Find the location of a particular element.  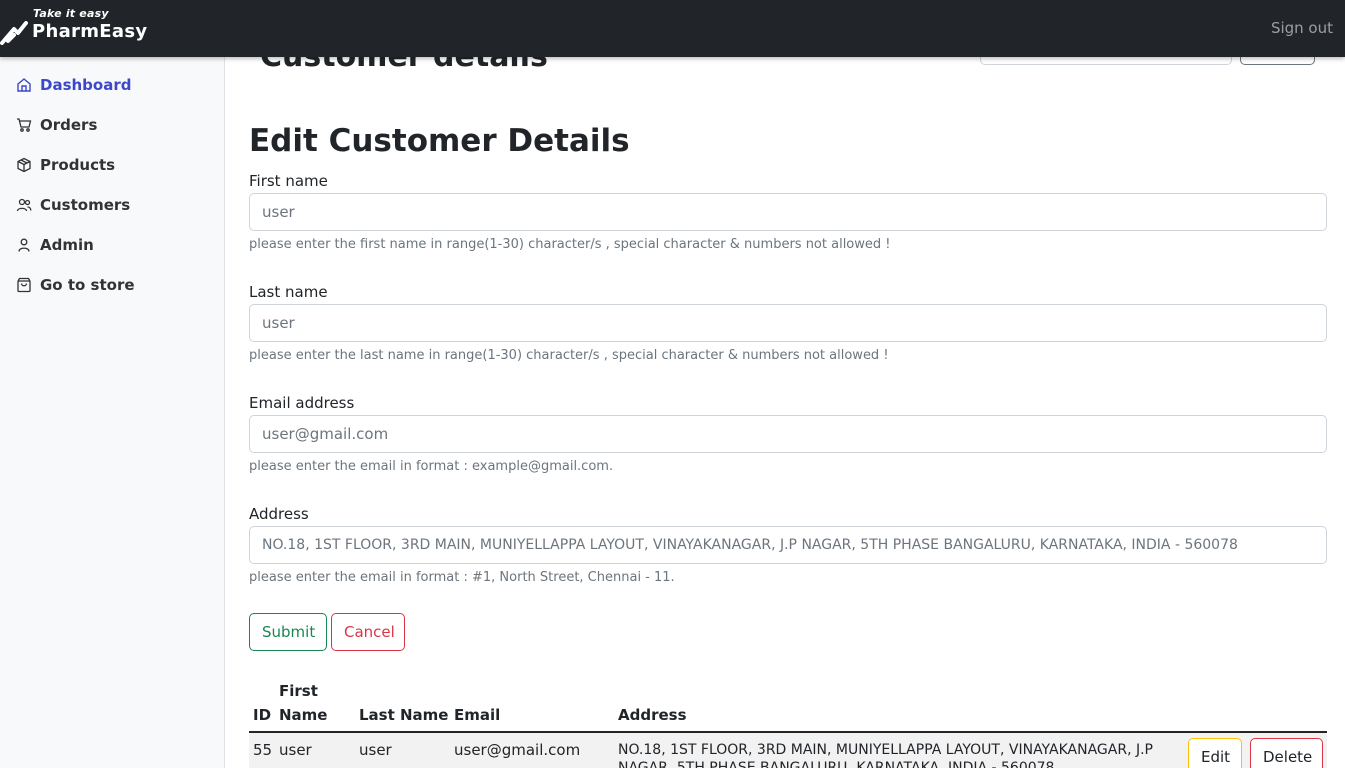

cancel-button: Cancel is located at coordinates (368, 632).